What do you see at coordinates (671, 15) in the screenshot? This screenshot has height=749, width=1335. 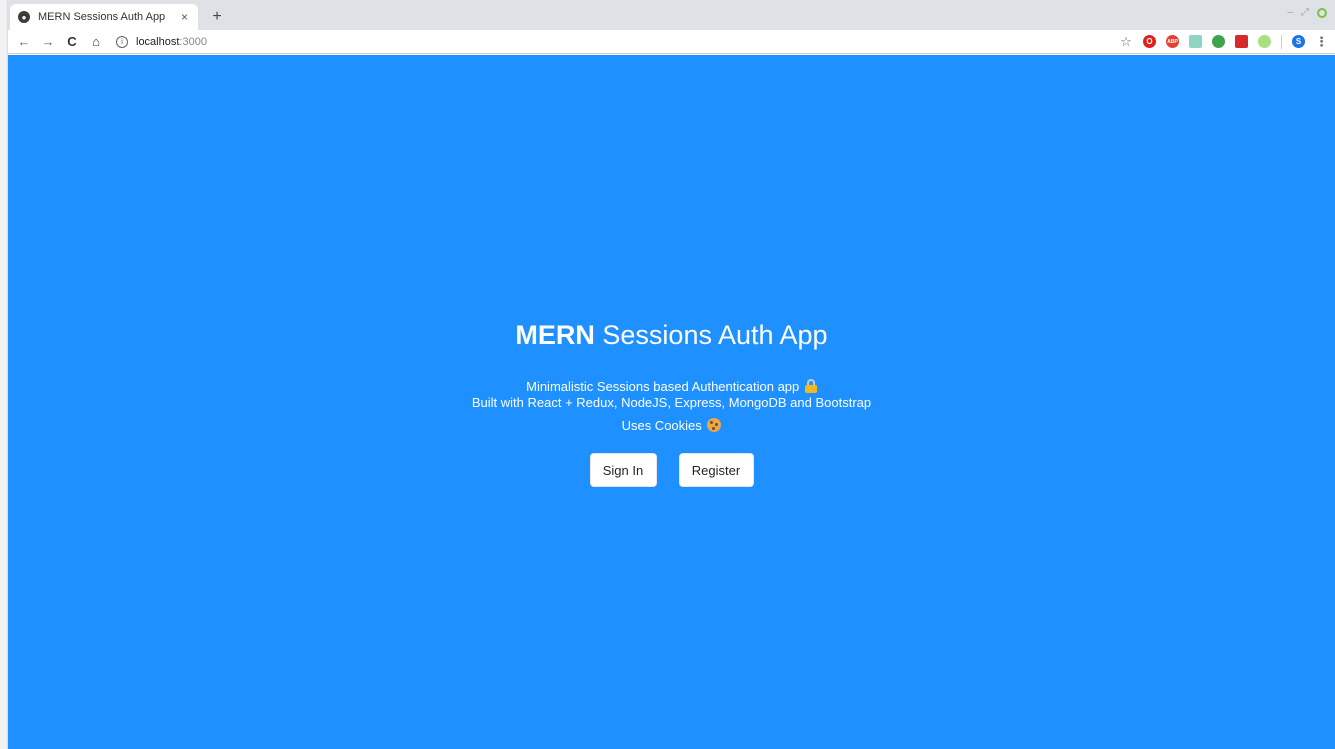 I see `tab-bar: ● MERN Sessions Auth App × + – ⤢` at bounding box center [671, 15].